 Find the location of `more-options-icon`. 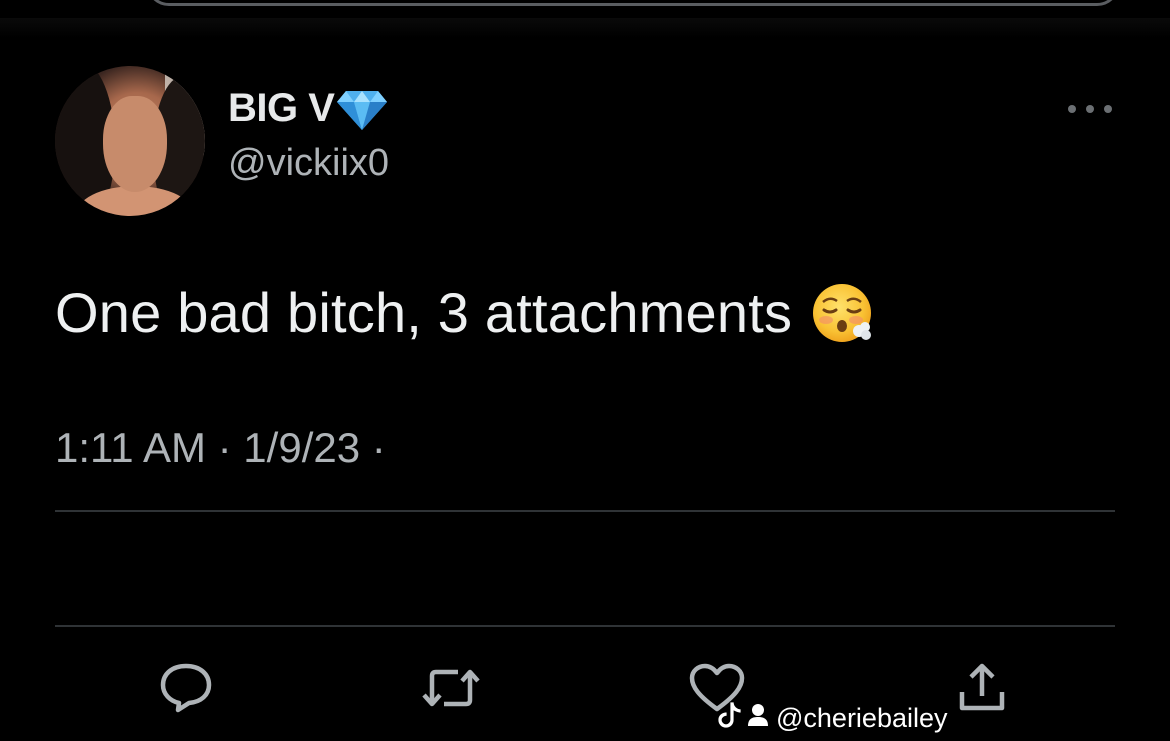

more-options-icon is located at coordinates (1090, 109).